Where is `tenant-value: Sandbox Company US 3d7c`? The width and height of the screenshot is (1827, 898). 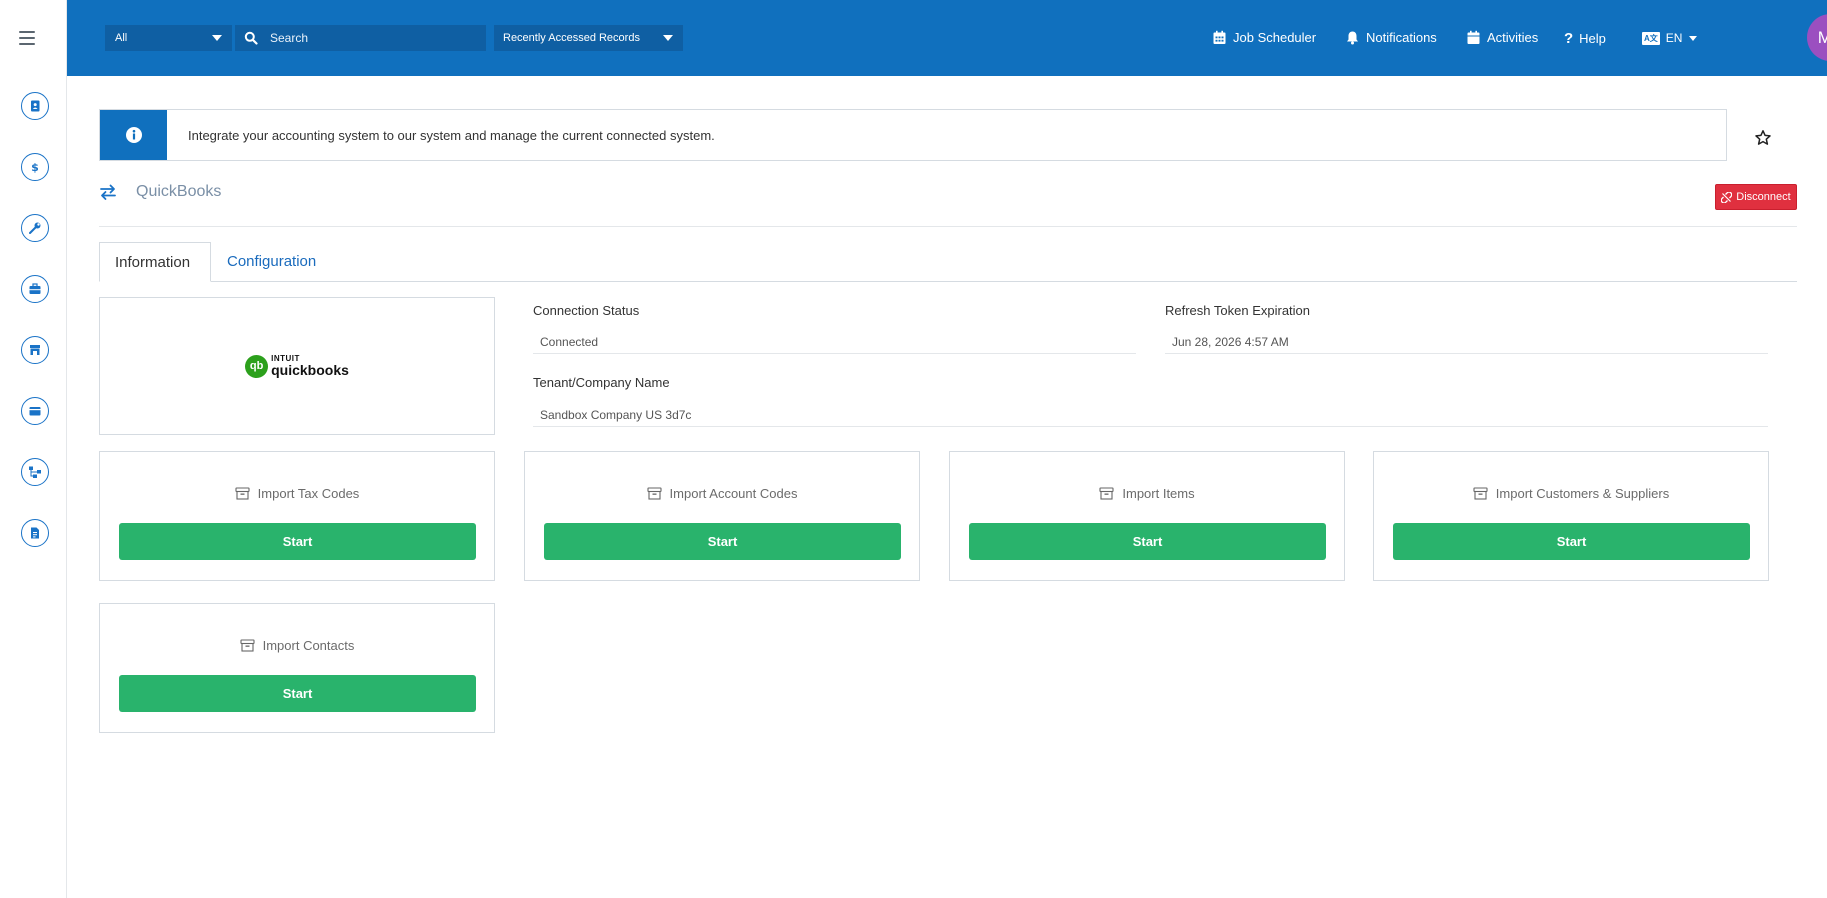
tenant-value: Sandbox Company US 3d7c is located at coordinates (1150, 415).